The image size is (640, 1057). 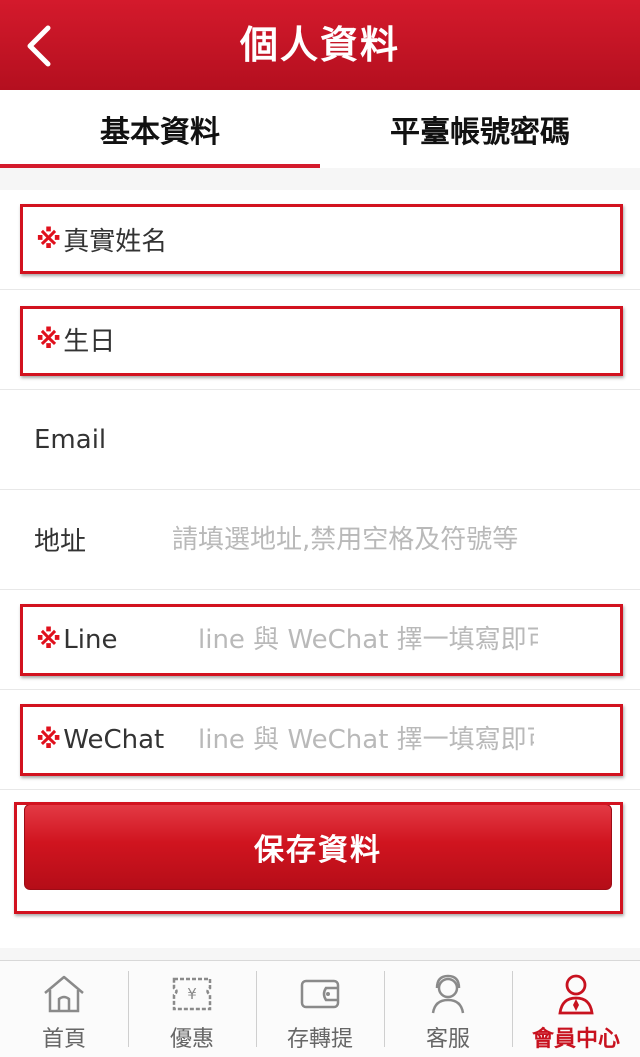 I want to click on nav-item-home: 首頁, so click(x=64, y=1009).